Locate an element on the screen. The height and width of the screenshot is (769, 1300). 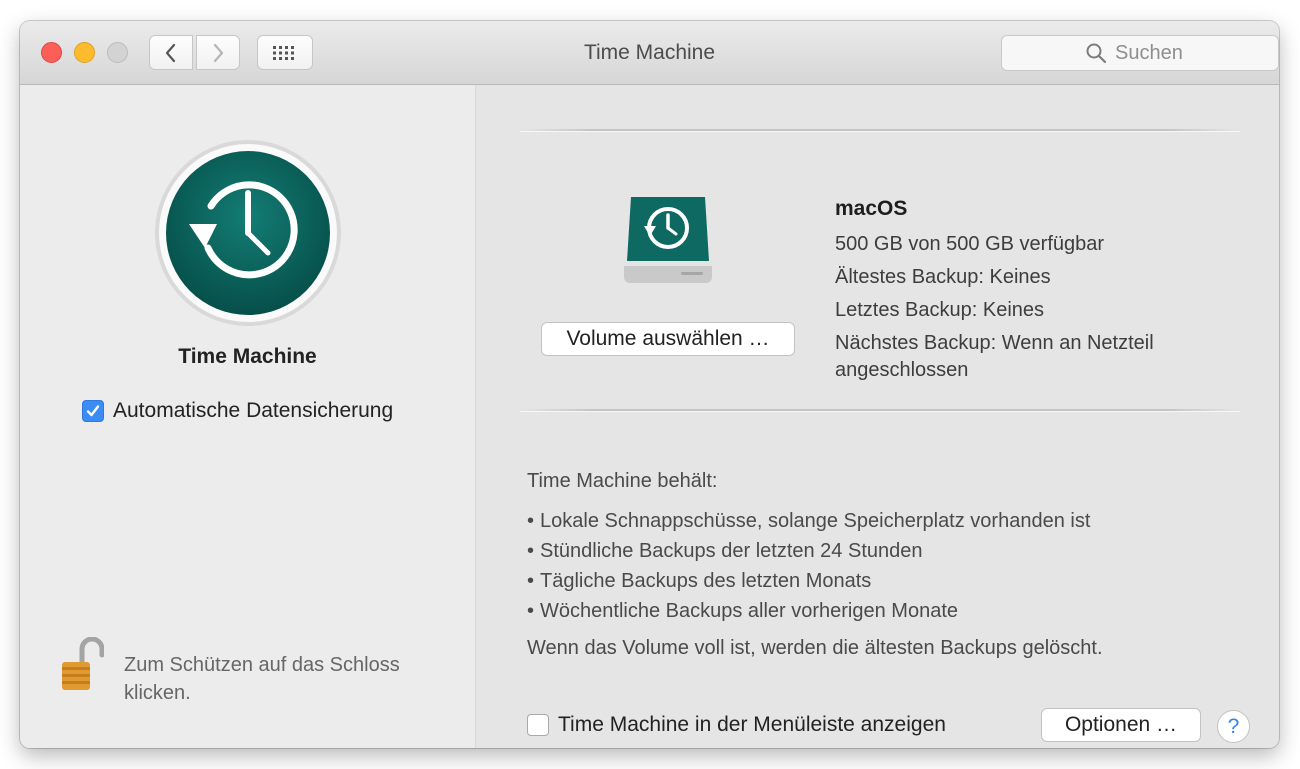
menubar-label: Time Machine in der Menüleiste anzeigen is located at coordinates (752, 724).